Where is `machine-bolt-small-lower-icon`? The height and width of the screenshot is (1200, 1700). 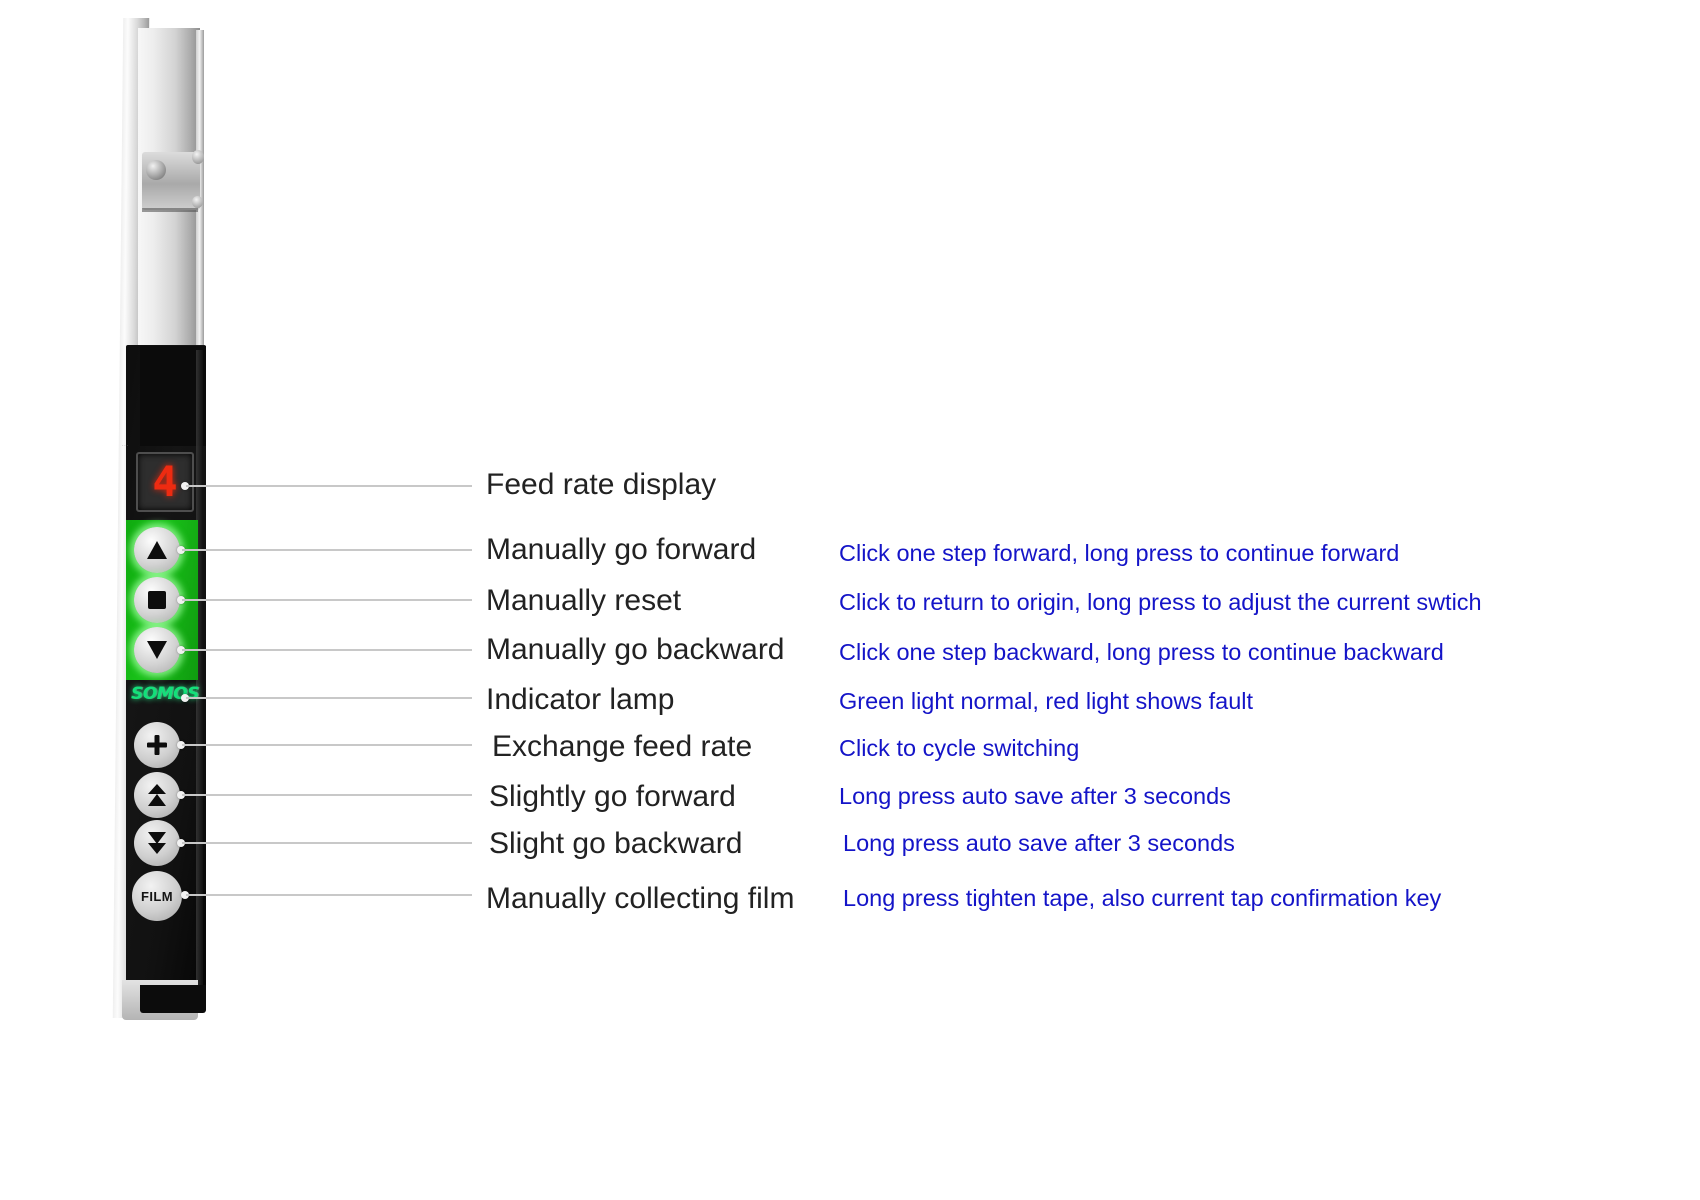 machine-bolt-small-lower-icon is located at coordinates (197, 202).